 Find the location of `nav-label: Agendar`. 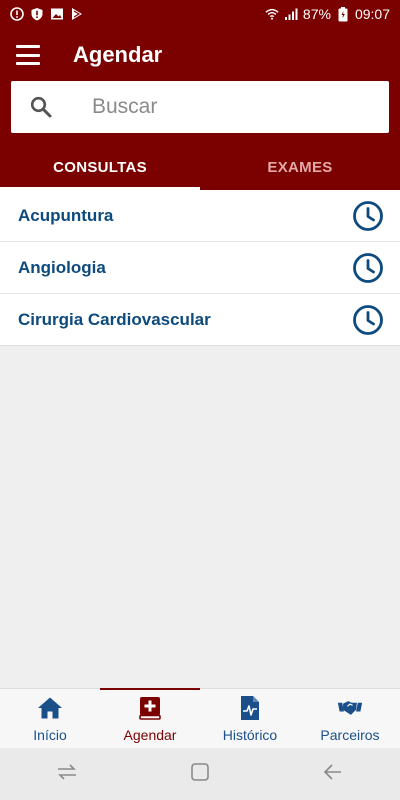

nav-label: Agendar is located at coordinates (150, 734).